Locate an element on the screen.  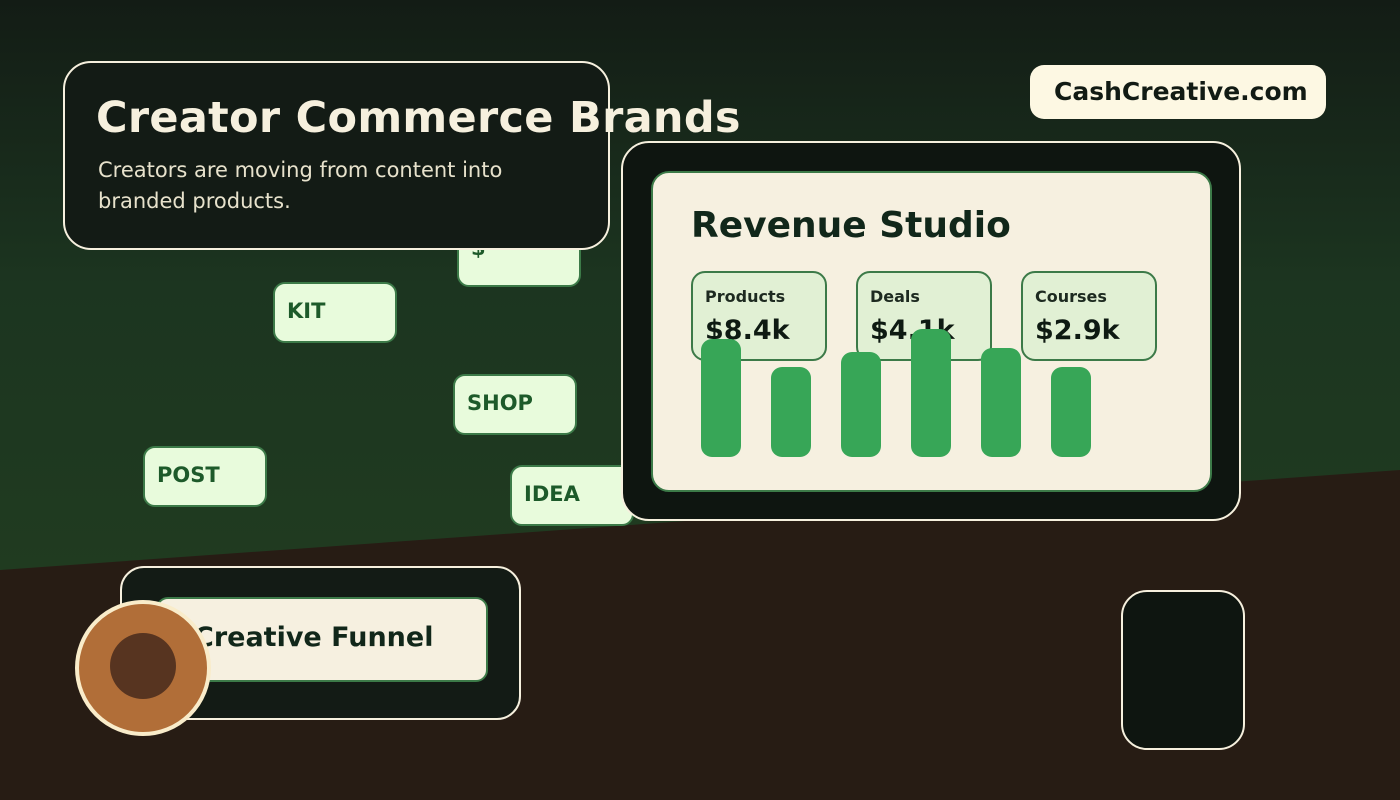
stat-label: Deals is located at coordinates (895, 296).